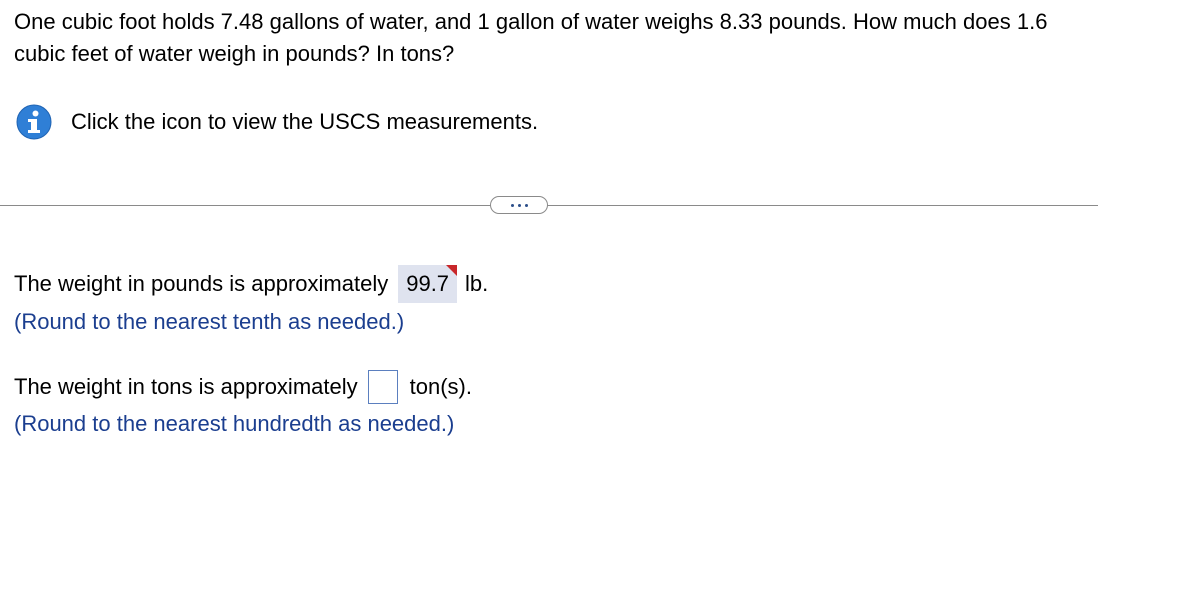  I want to click on tons-unit: ton(s)., so click(440, 386).